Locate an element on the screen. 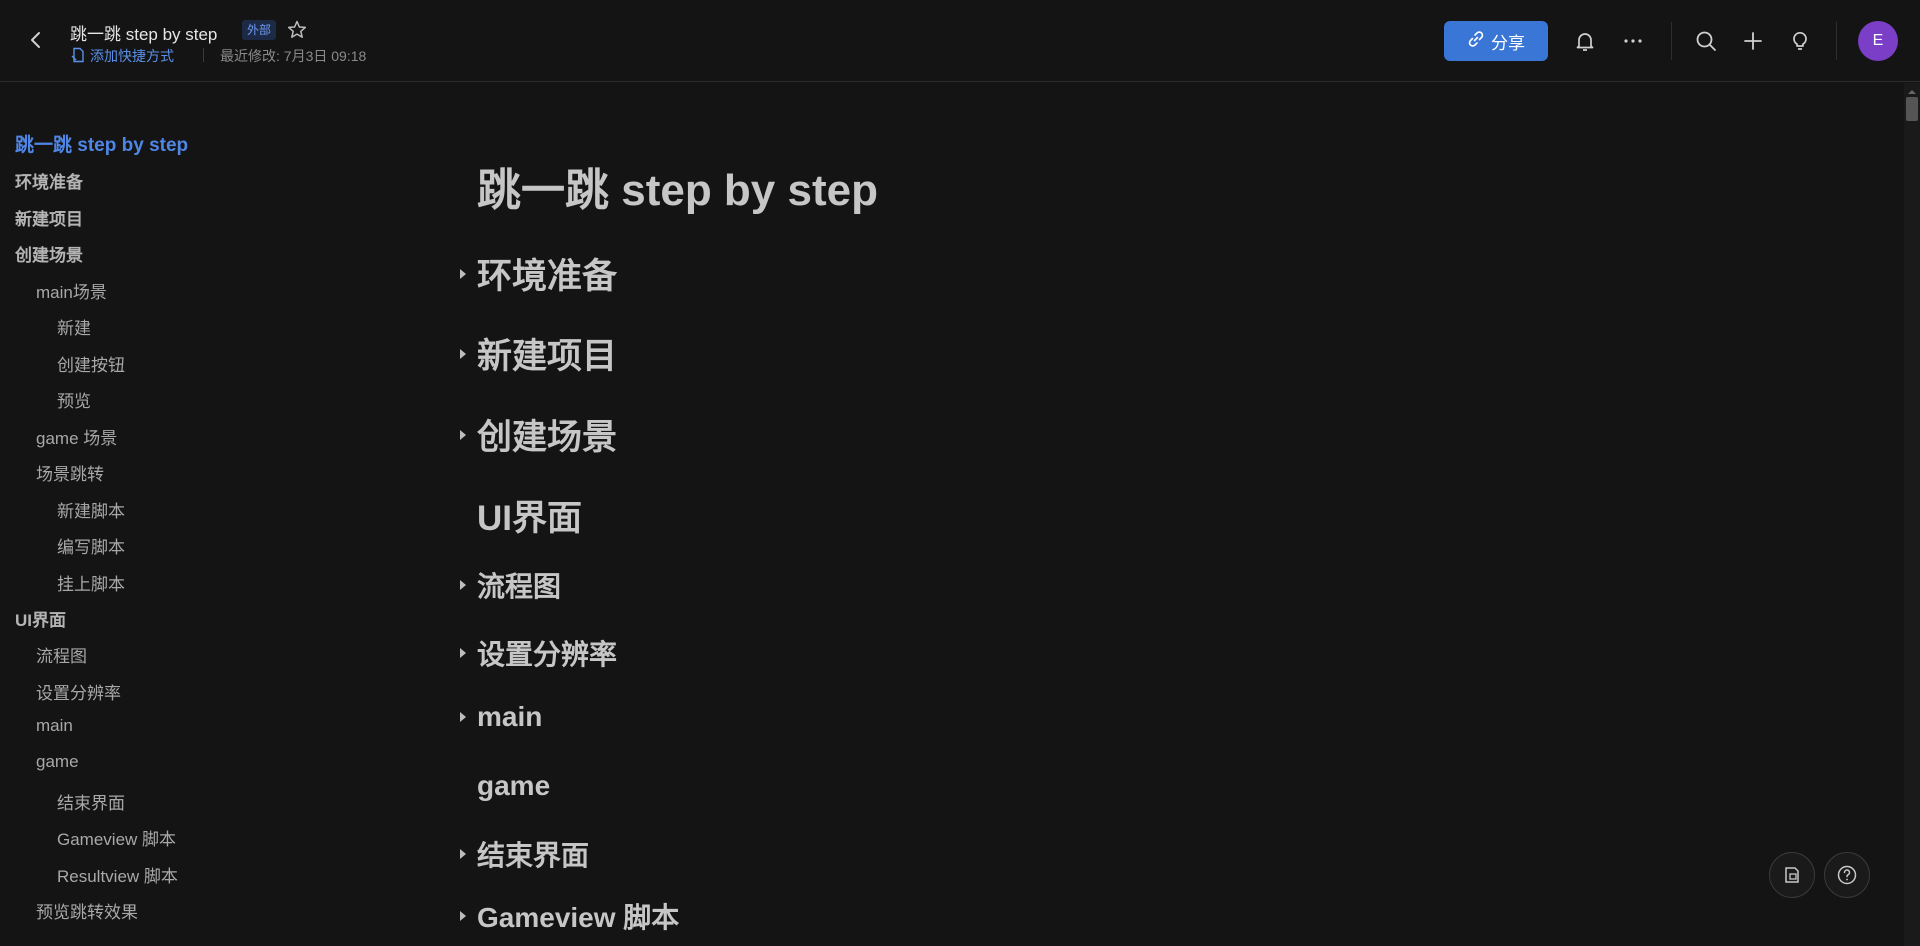 The image size is (1920, 946). section-heading: Gameview 脚本 is located at coordinates (569, 916).